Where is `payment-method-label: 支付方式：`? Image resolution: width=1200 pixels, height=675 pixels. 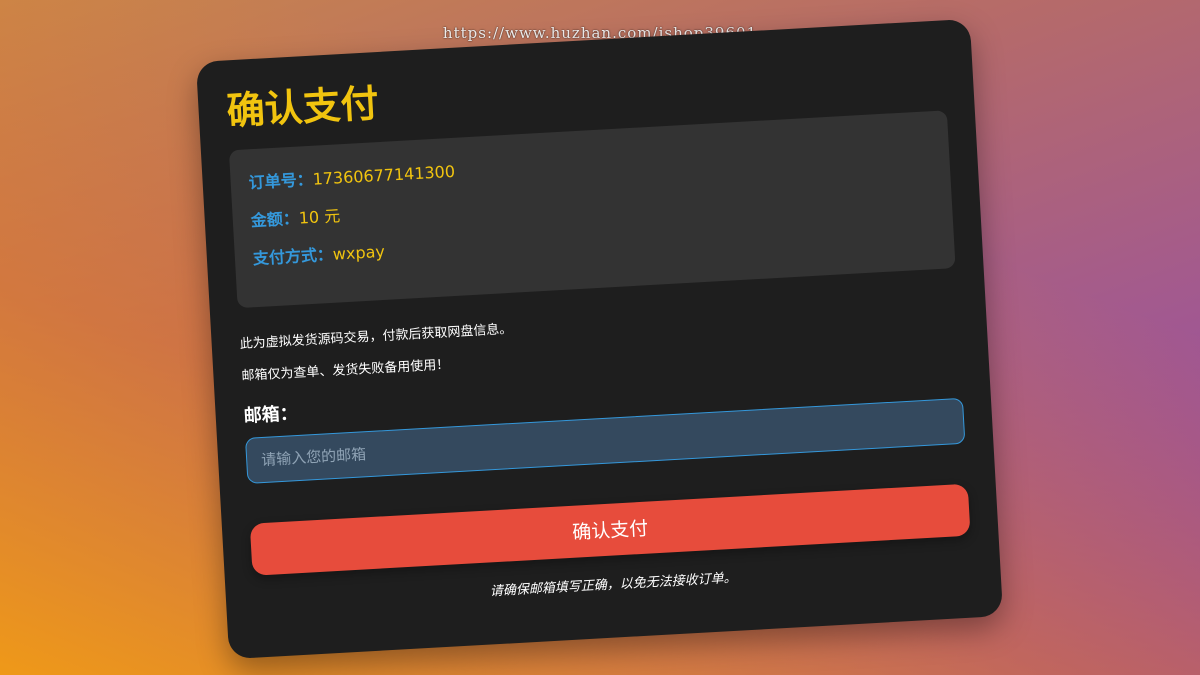 payment-method-label: 支付方式： is located at coordinates (293, 256).